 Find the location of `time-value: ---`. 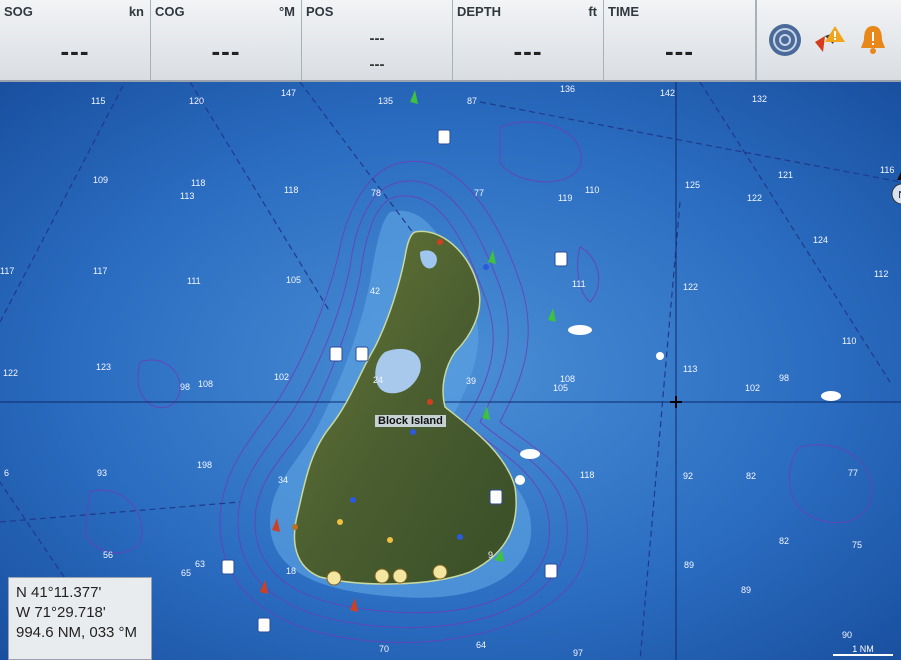

time-value: --- is located at coordinates (679, 51).